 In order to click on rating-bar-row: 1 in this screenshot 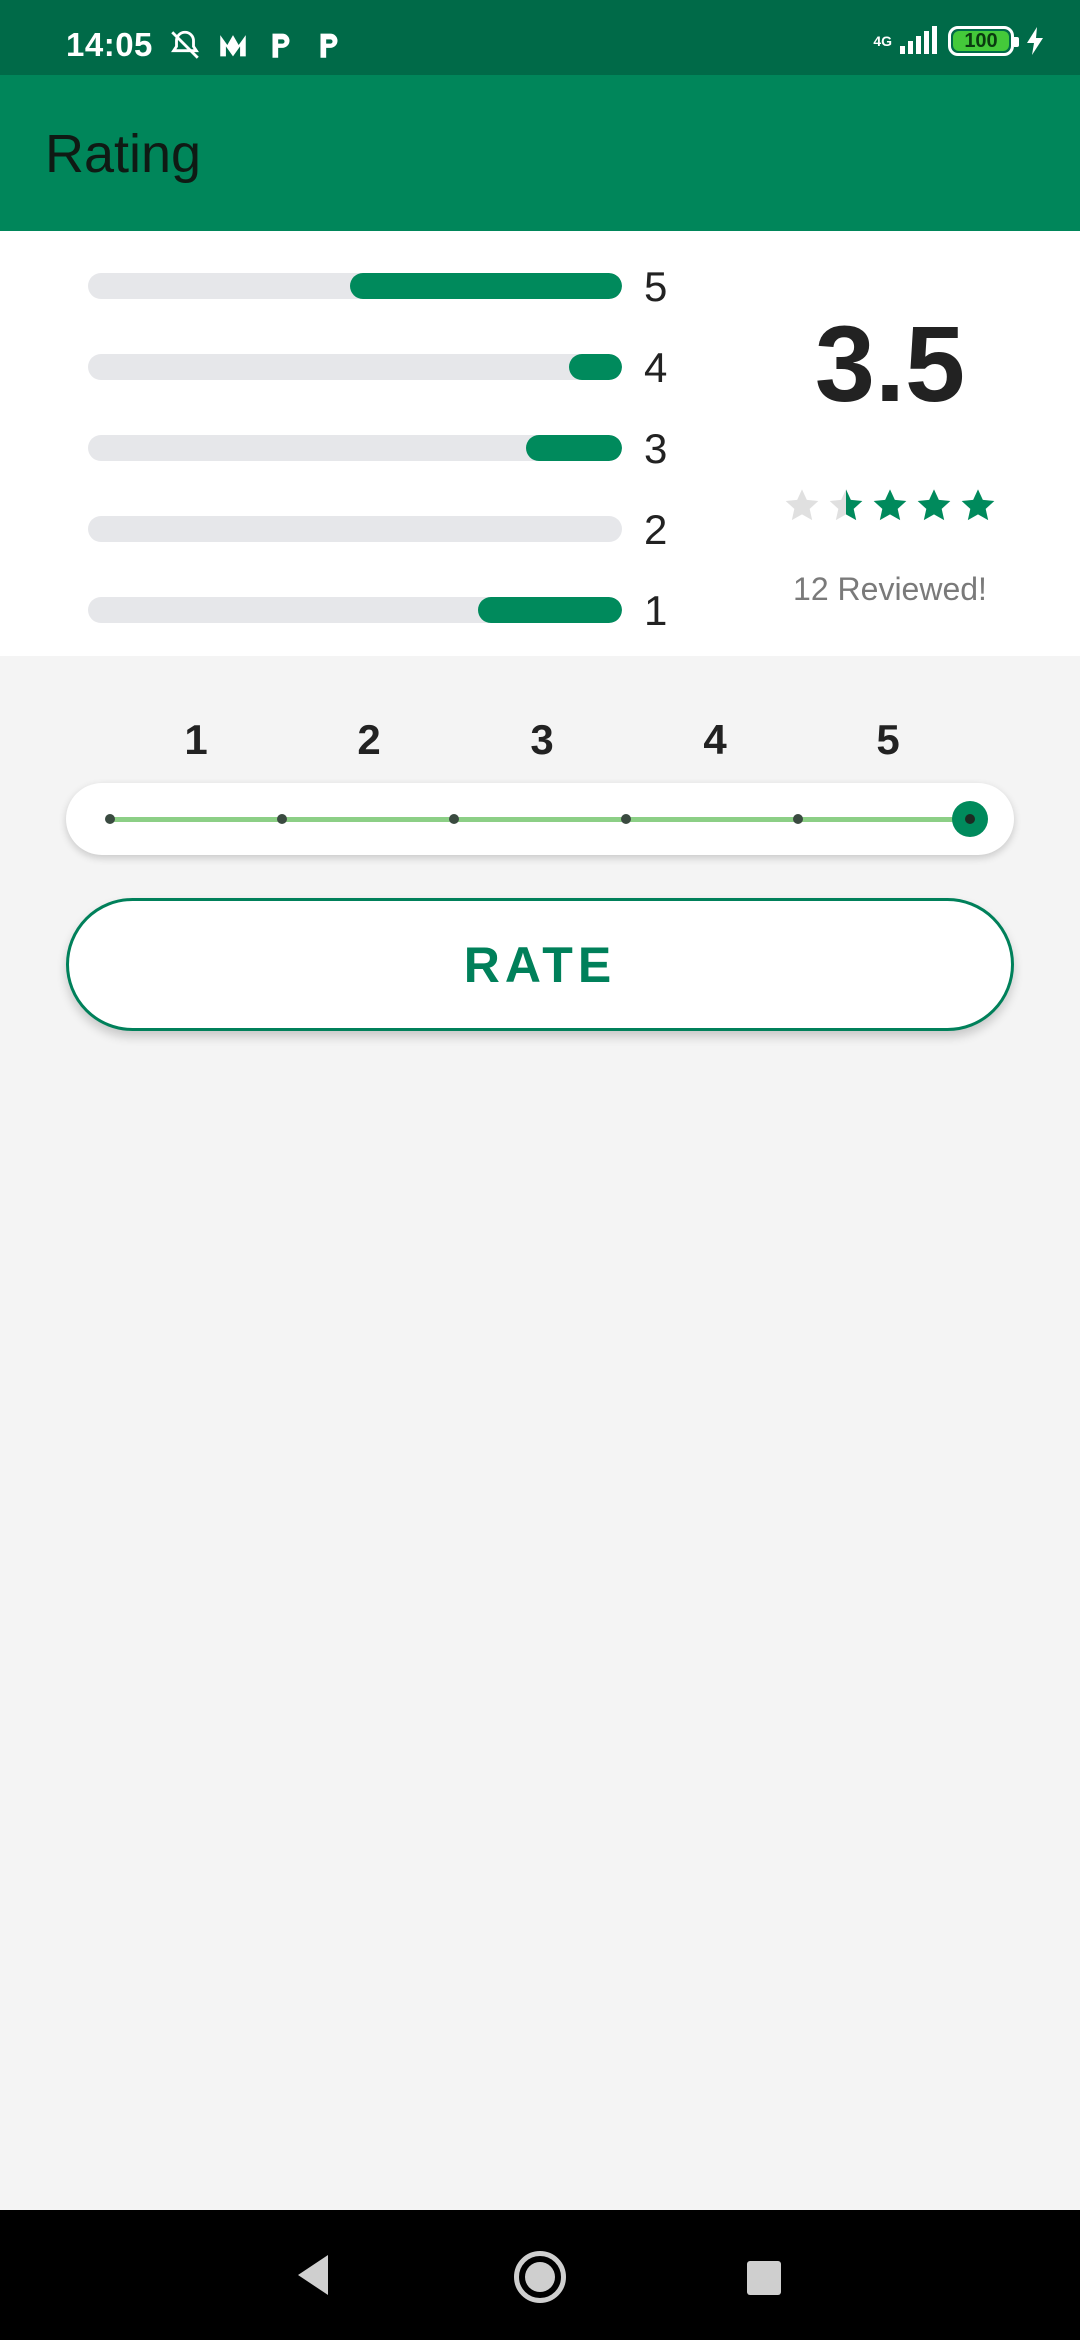, I will do `click(388, 610)`.